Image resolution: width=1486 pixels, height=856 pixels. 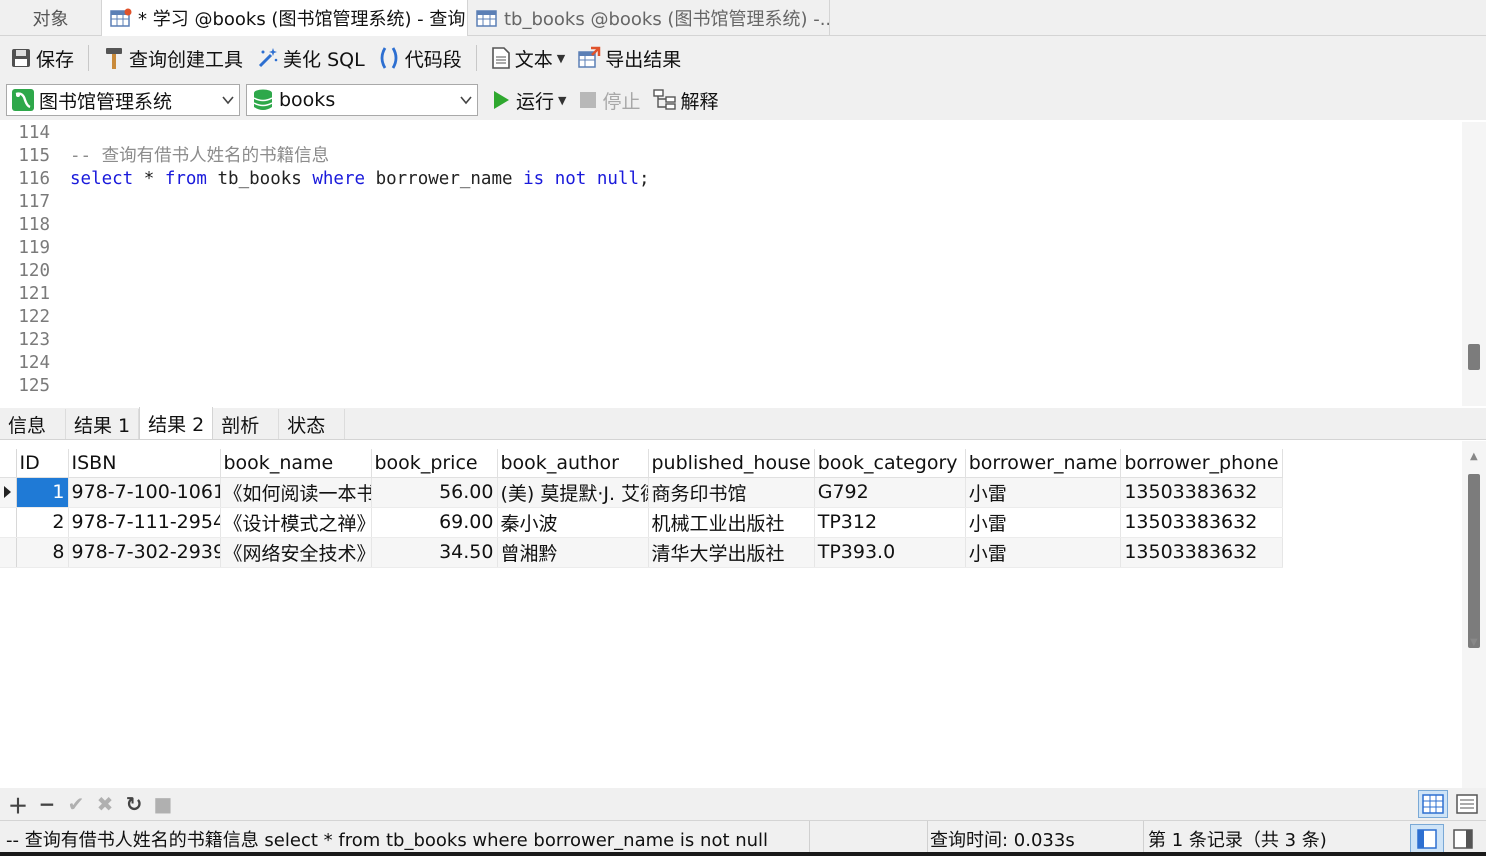 I want to click on column-header: ISBN, so click(x=144, y=463).